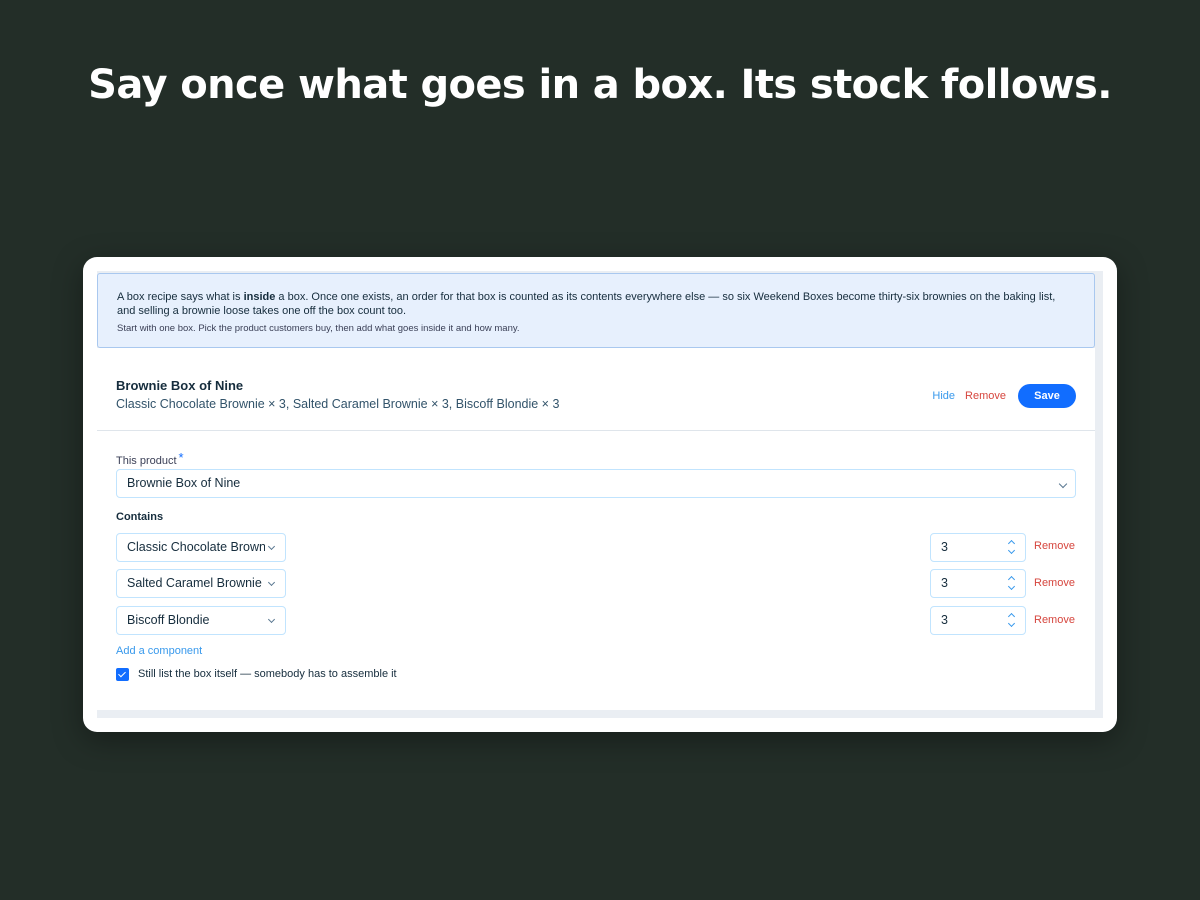 The width and height of the screenshot is (1200, 900). Describe the element at coordinates (985, 396) in the screenshot. I see `remove-recipe-button: Remove` at that location.